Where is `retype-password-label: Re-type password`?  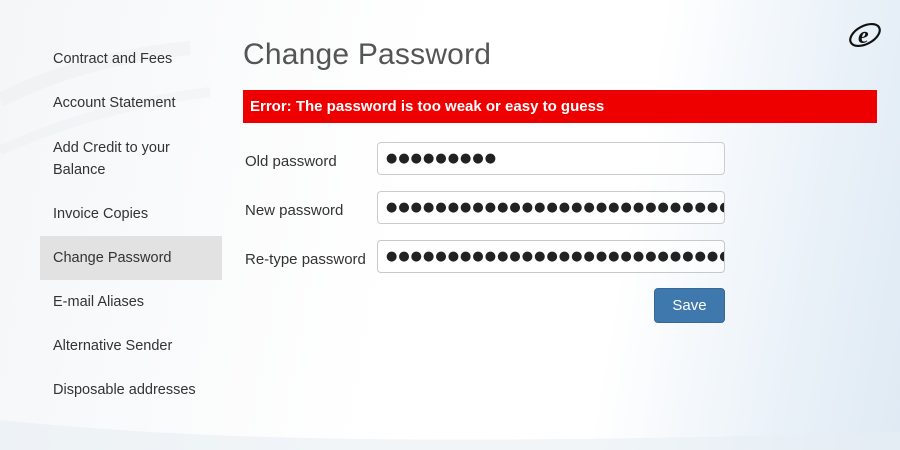
retype-password-label: Re-type password is located at coordinates (305, 259).